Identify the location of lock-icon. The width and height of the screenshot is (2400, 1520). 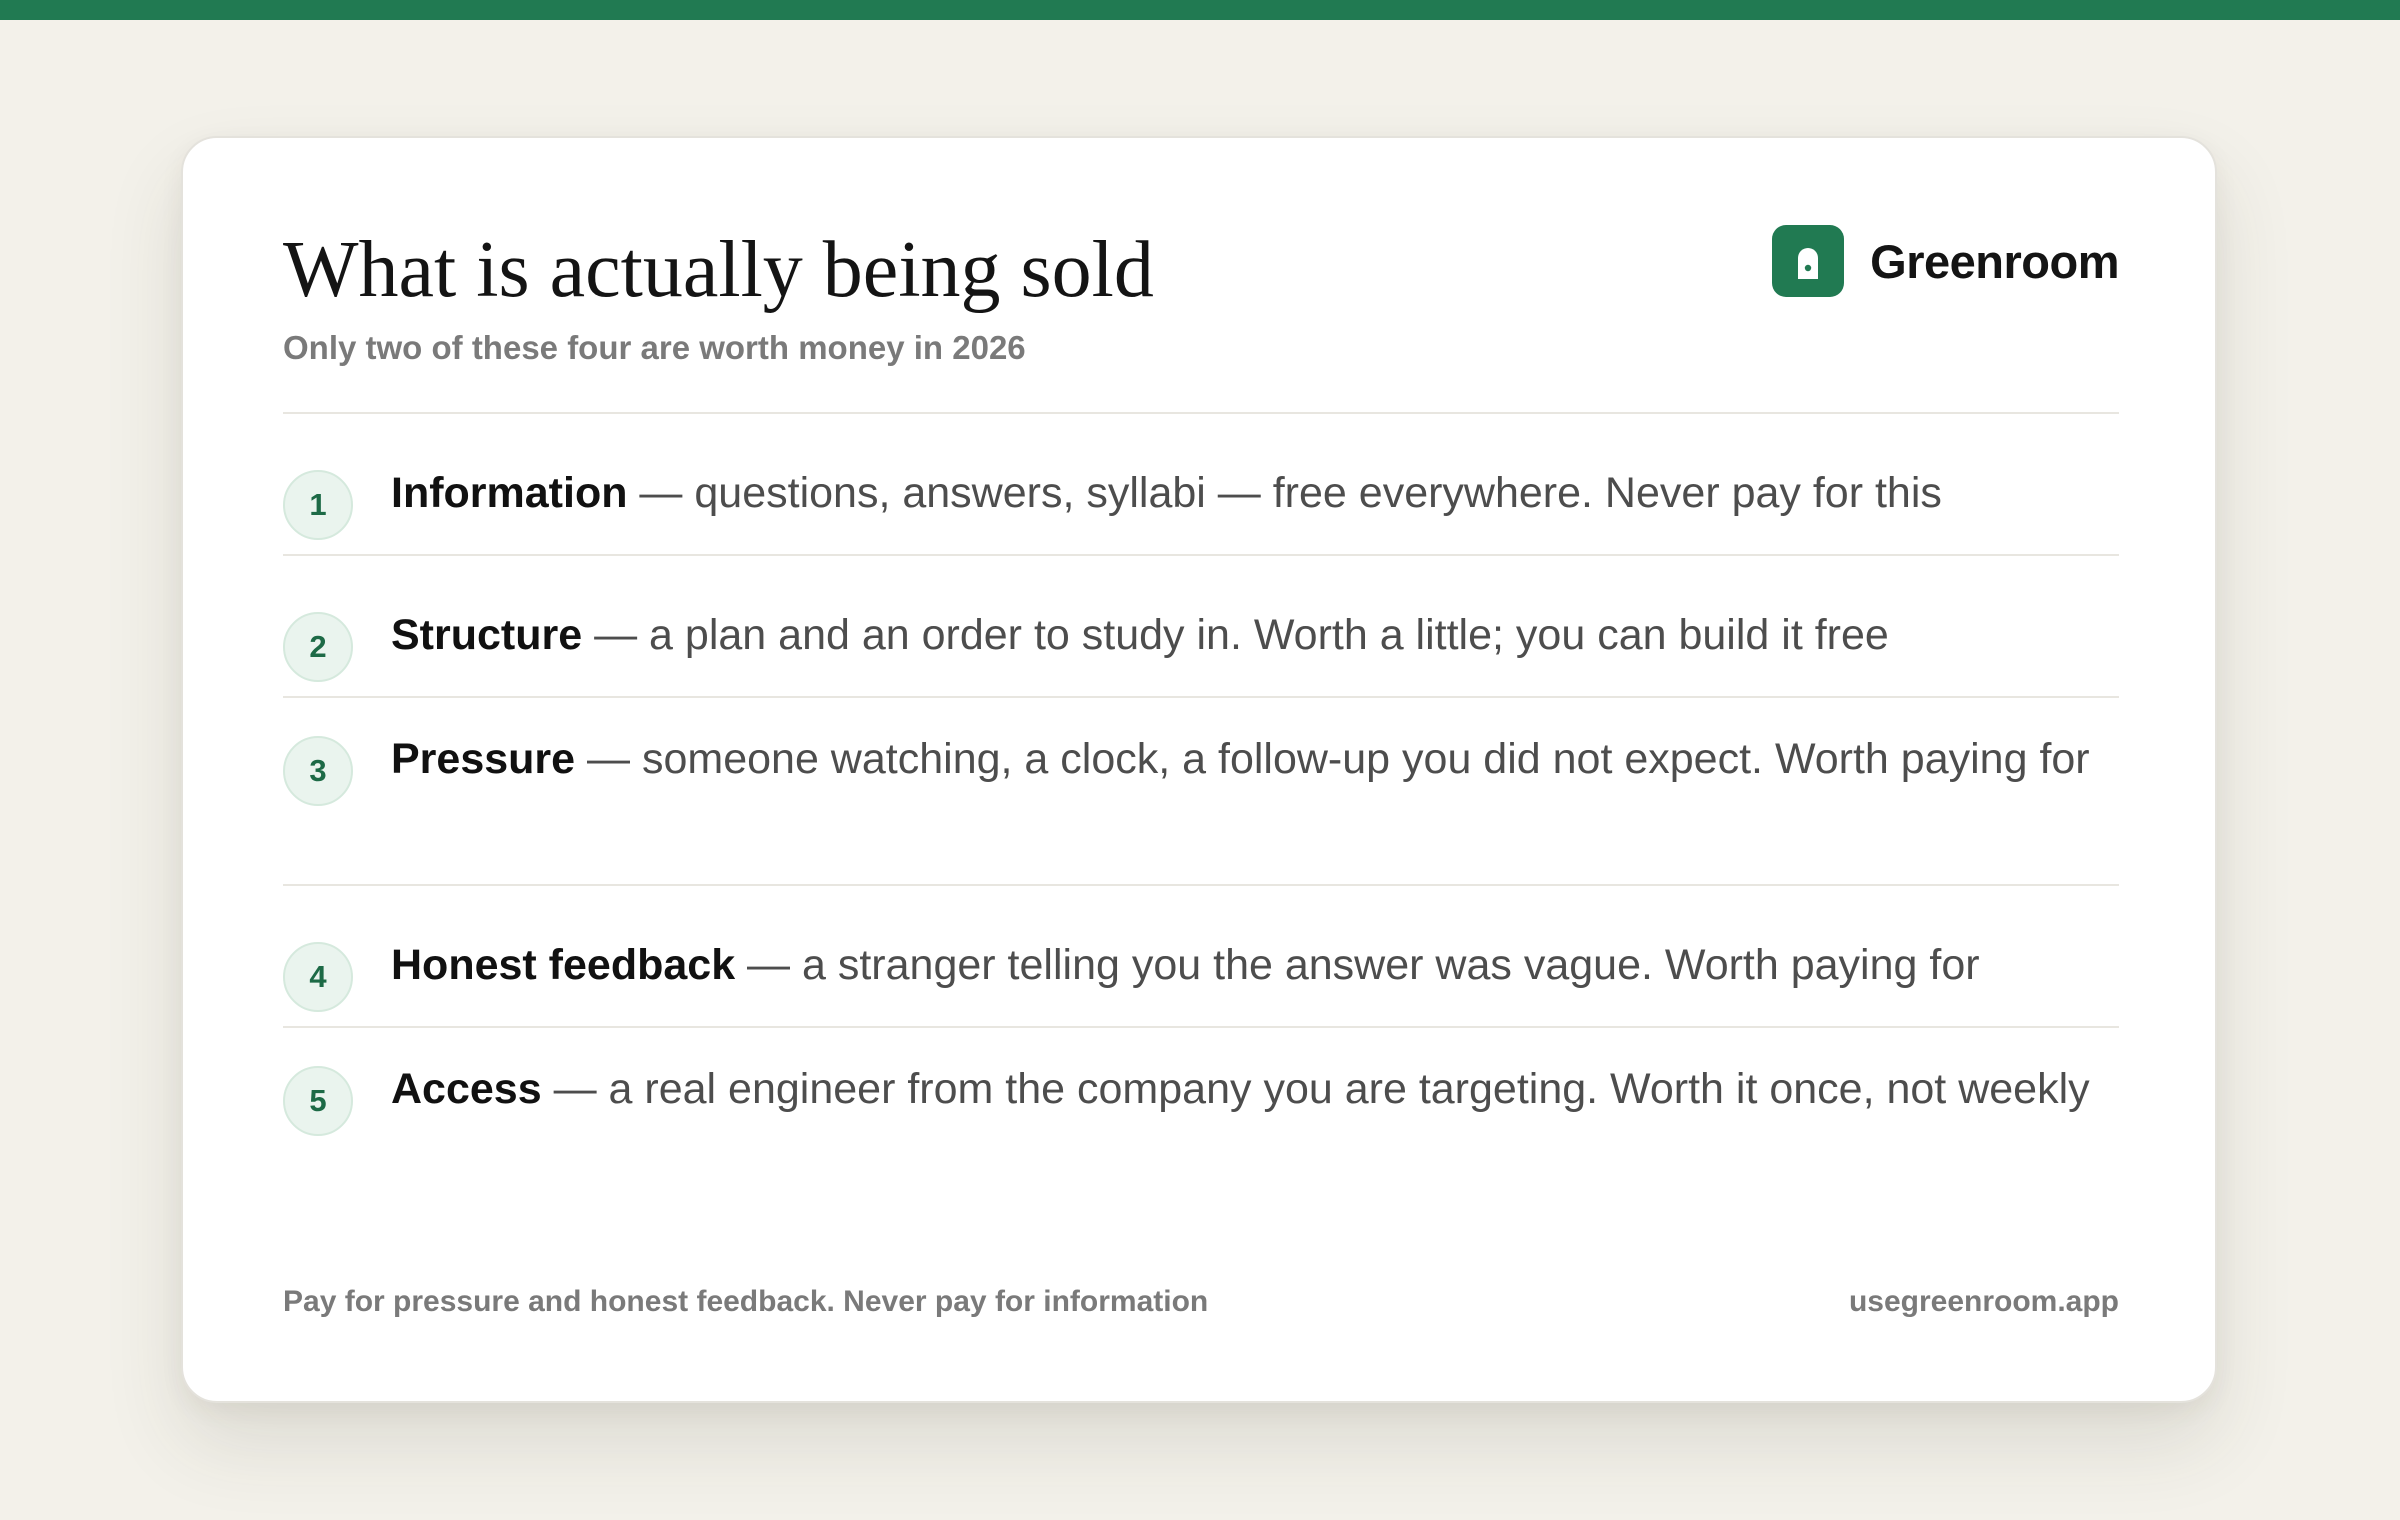
(1808, 261).